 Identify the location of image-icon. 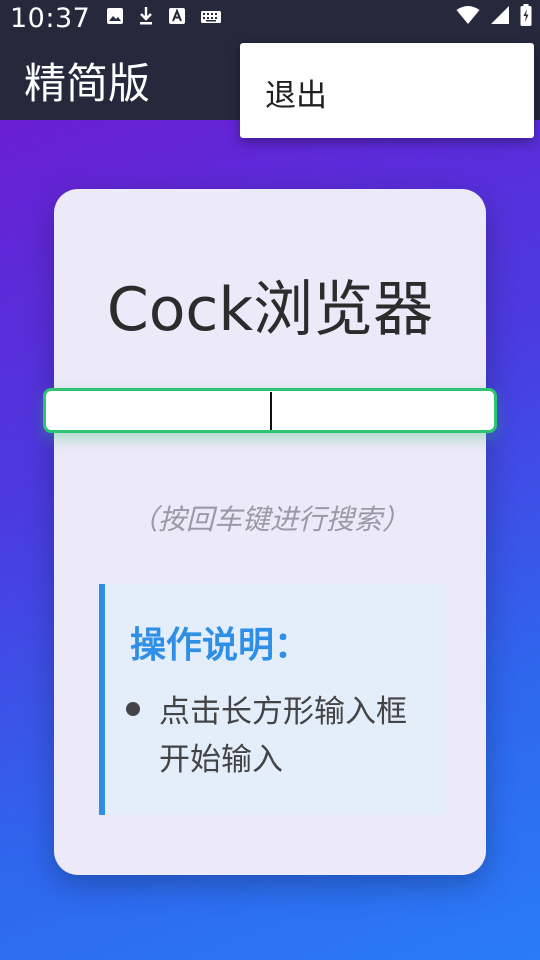
(115, 18).